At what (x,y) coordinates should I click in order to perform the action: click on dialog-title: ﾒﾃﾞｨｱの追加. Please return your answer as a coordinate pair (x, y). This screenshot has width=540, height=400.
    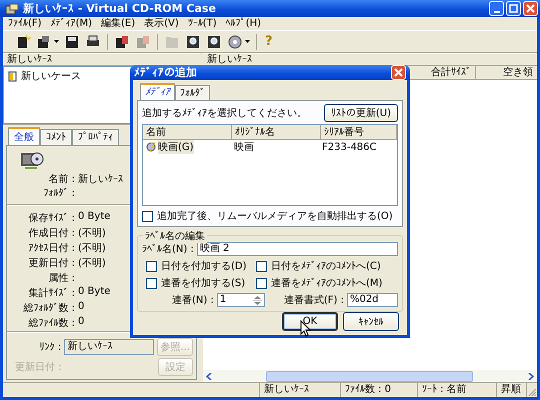
    Looking at the image, I should click on (166, 72).